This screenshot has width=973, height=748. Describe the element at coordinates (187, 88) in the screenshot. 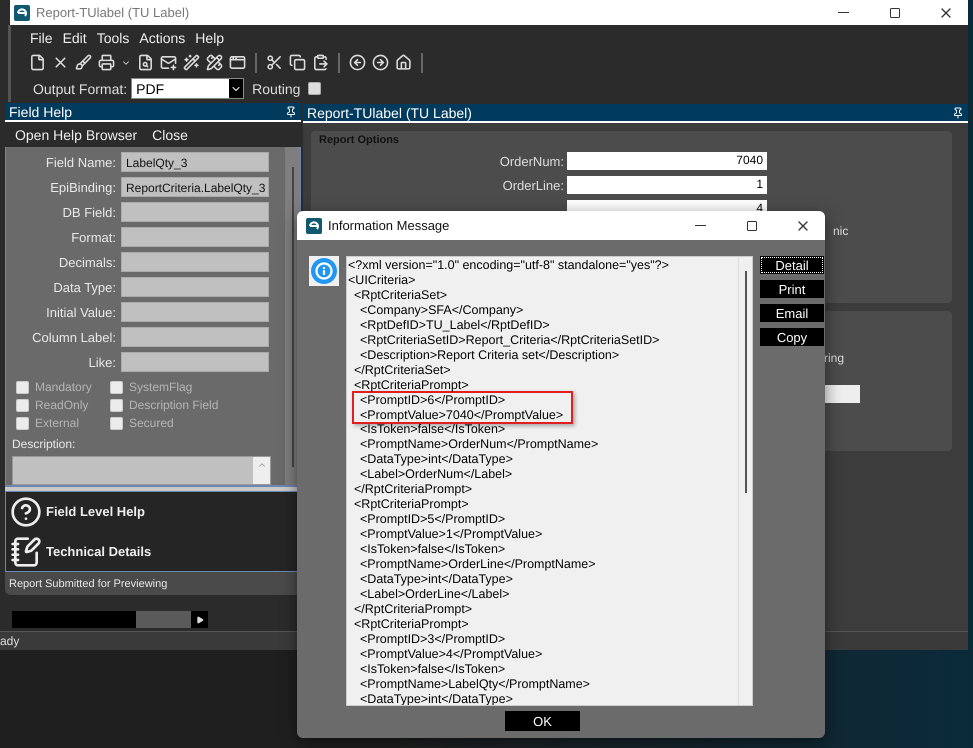

I see `output-format-select: PDF` at that location.